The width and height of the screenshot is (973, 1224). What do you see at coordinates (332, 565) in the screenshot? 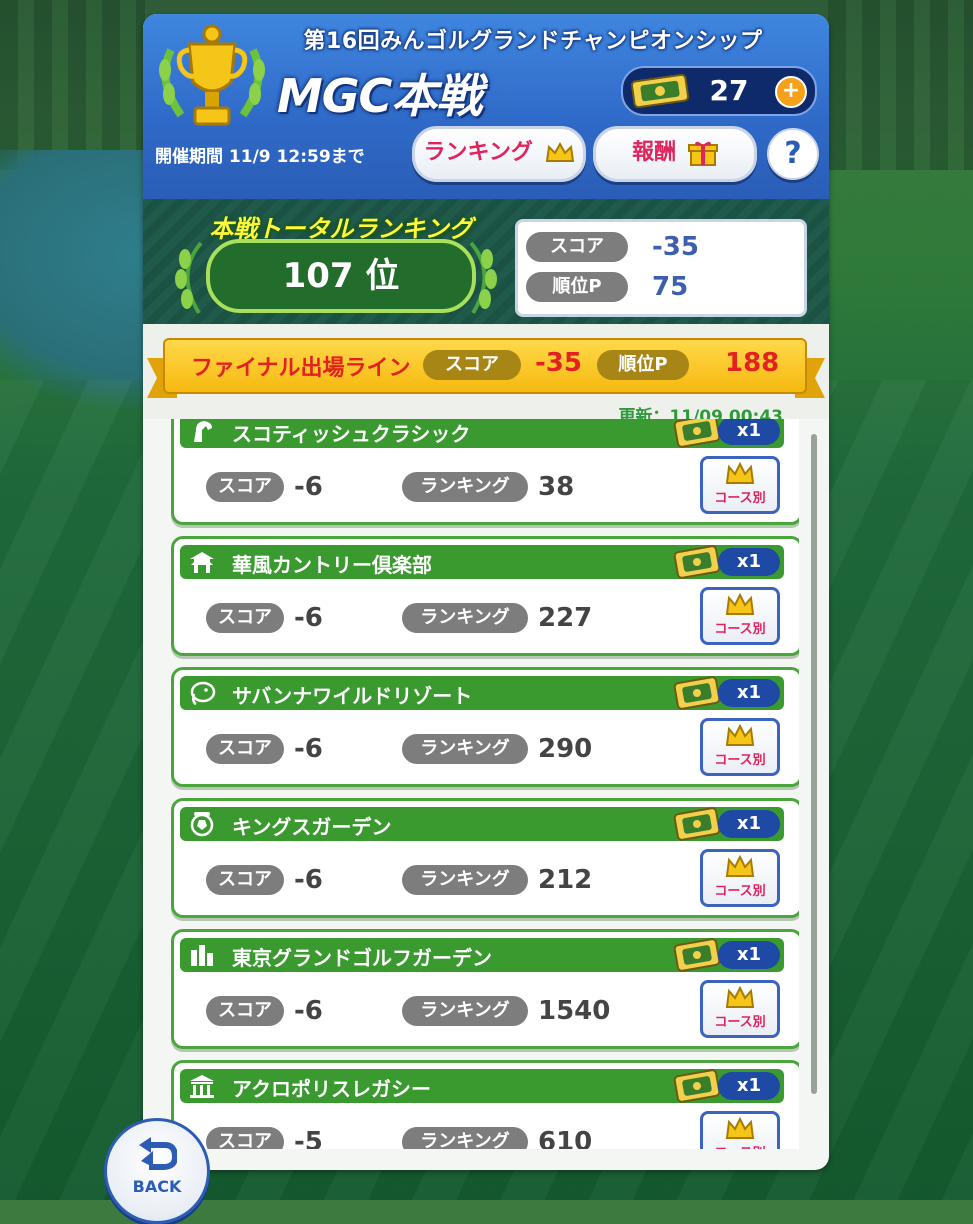
I see `course-name: 華風カントリー倶楽部` at bounding box center [332, 565].